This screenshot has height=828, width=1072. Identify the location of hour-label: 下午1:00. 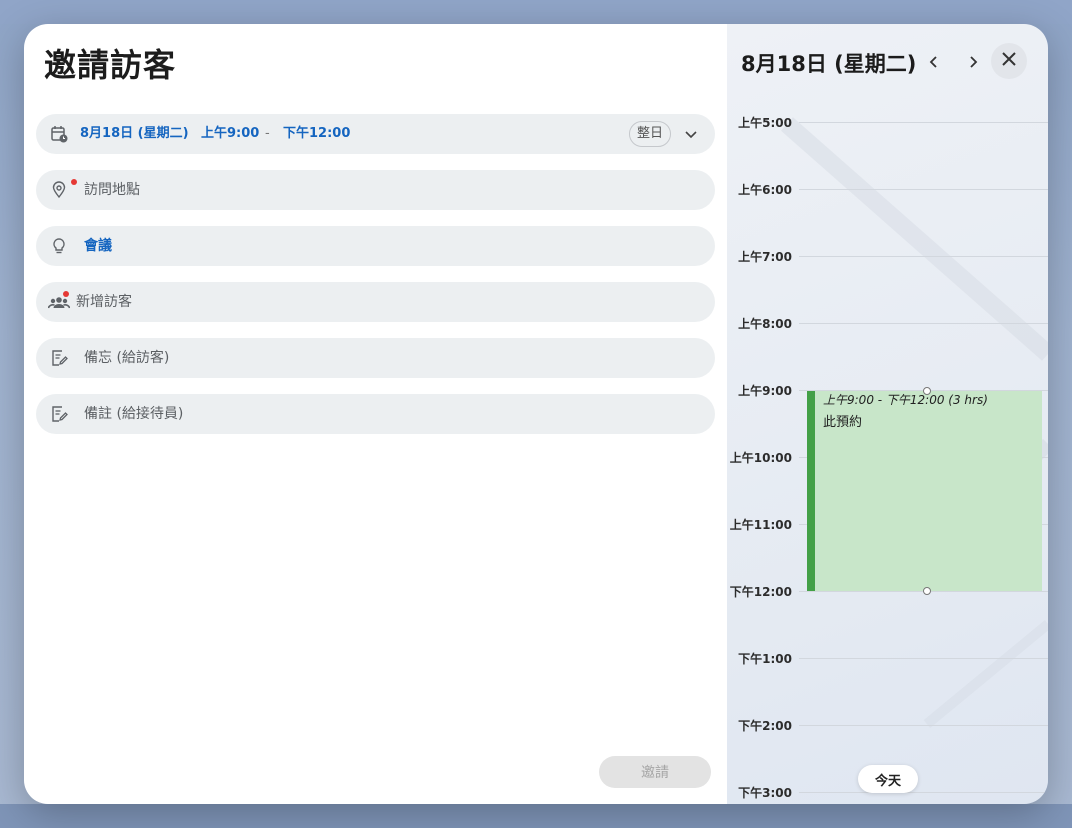
(765, 659).